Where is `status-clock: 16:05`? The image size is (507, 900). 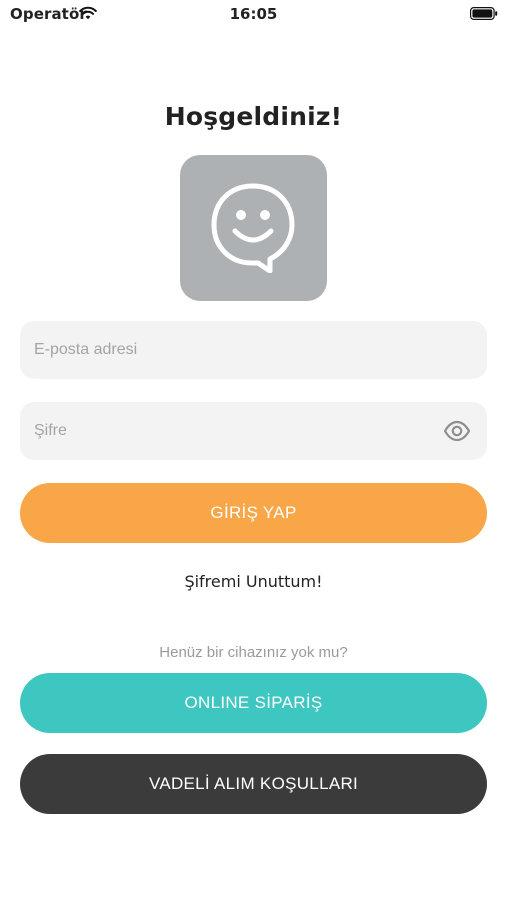 status-clock: 16:05 is located at coordinates (253, 14).